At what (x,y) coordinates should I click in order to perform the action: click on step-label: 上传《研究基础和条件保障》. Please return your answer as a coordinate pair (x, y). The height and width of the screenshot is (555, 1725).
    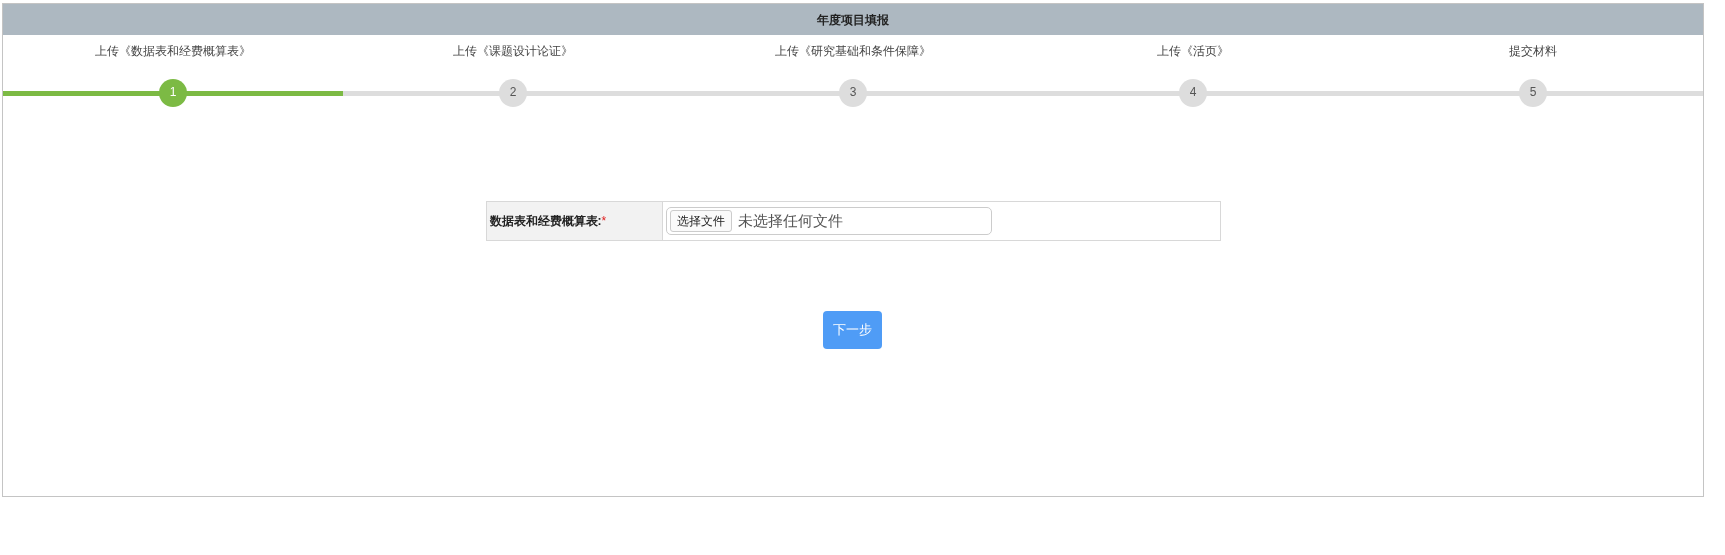
    Looking at the image, I should click on (853, 51).